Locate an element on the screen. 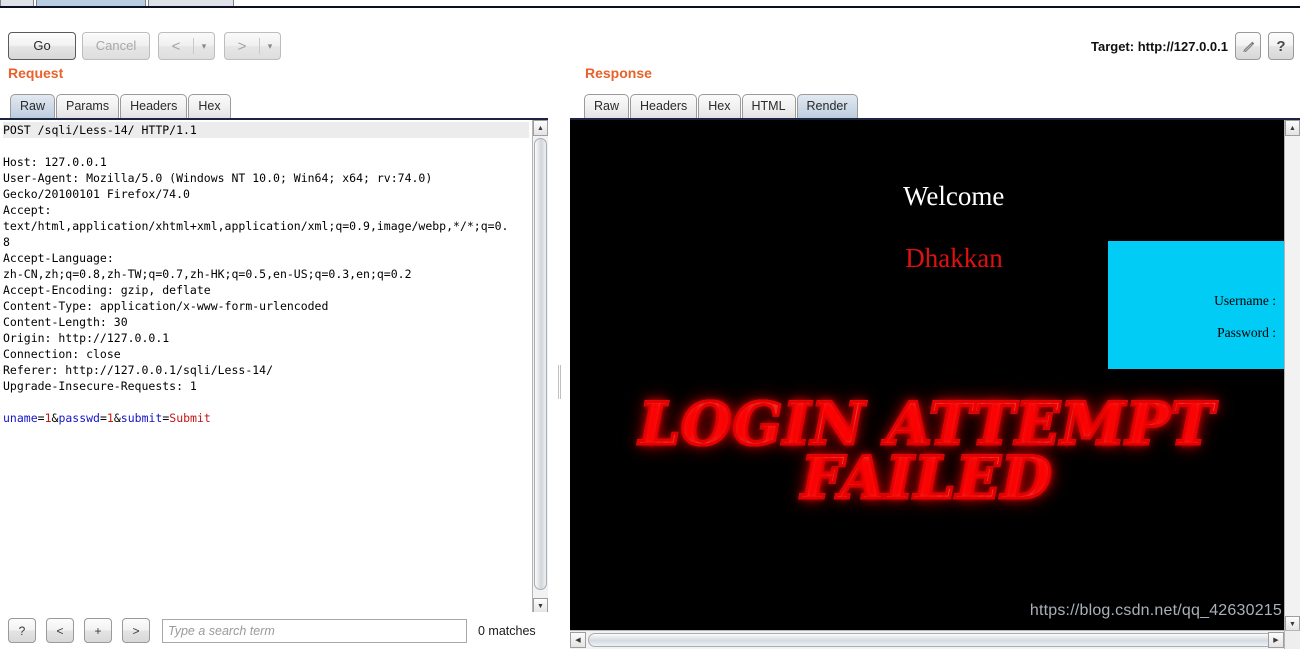 The image size is (1300, 649). request-header-line: Origin: http://127.0.0.1 is located at coordinates (86, 338).